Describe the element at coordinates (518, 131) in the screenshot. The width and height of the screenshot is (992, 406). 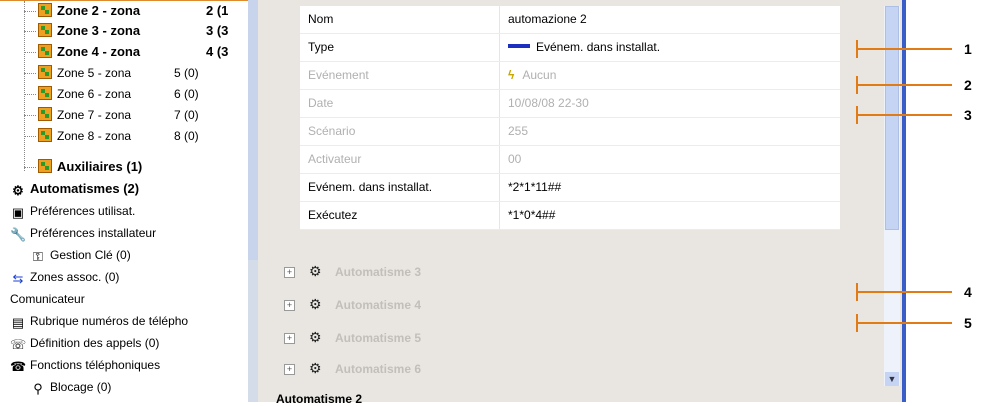
I see `property-value: 255` at that location.